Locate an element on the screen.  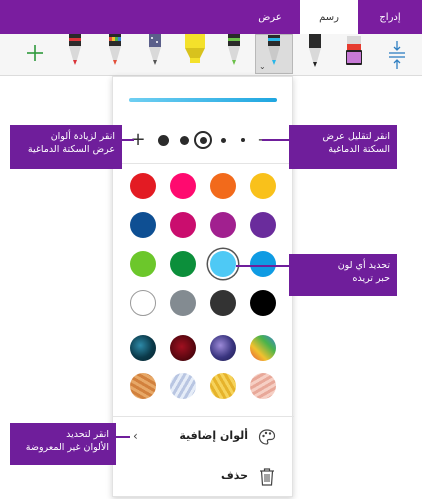
callout-increase-width: انقر لزيادة ألوان عرض السكتة الدماغية is located at coordinates (66, 147).